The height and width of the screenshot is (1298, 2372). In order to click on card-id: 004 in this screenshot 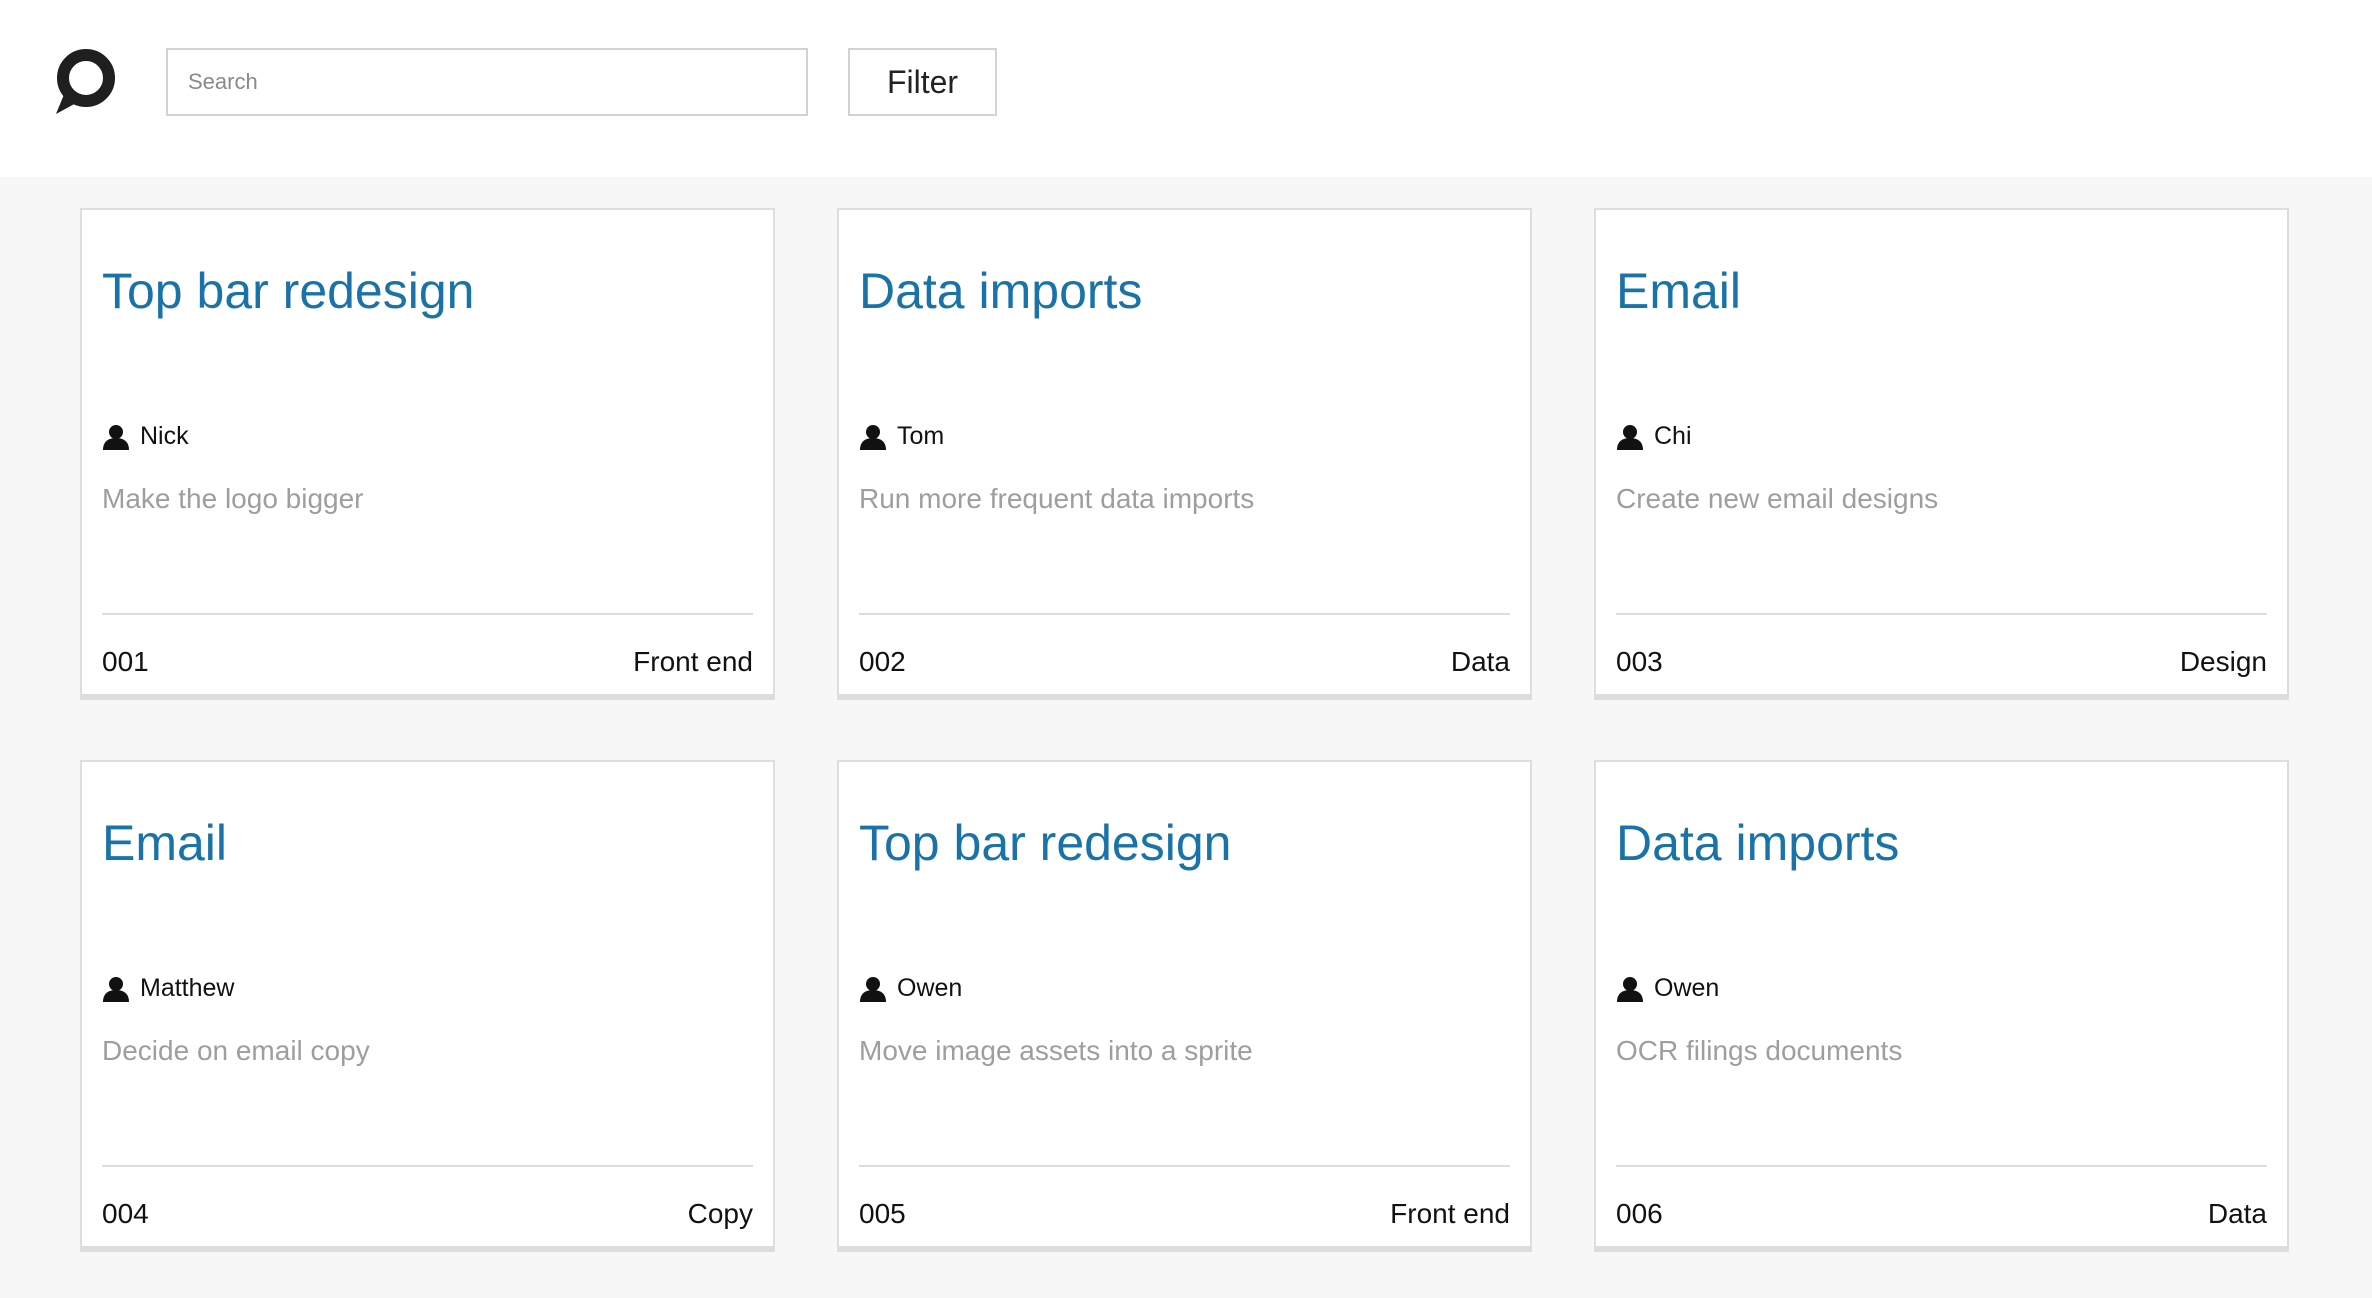, I will do `click(125, 1213)`.